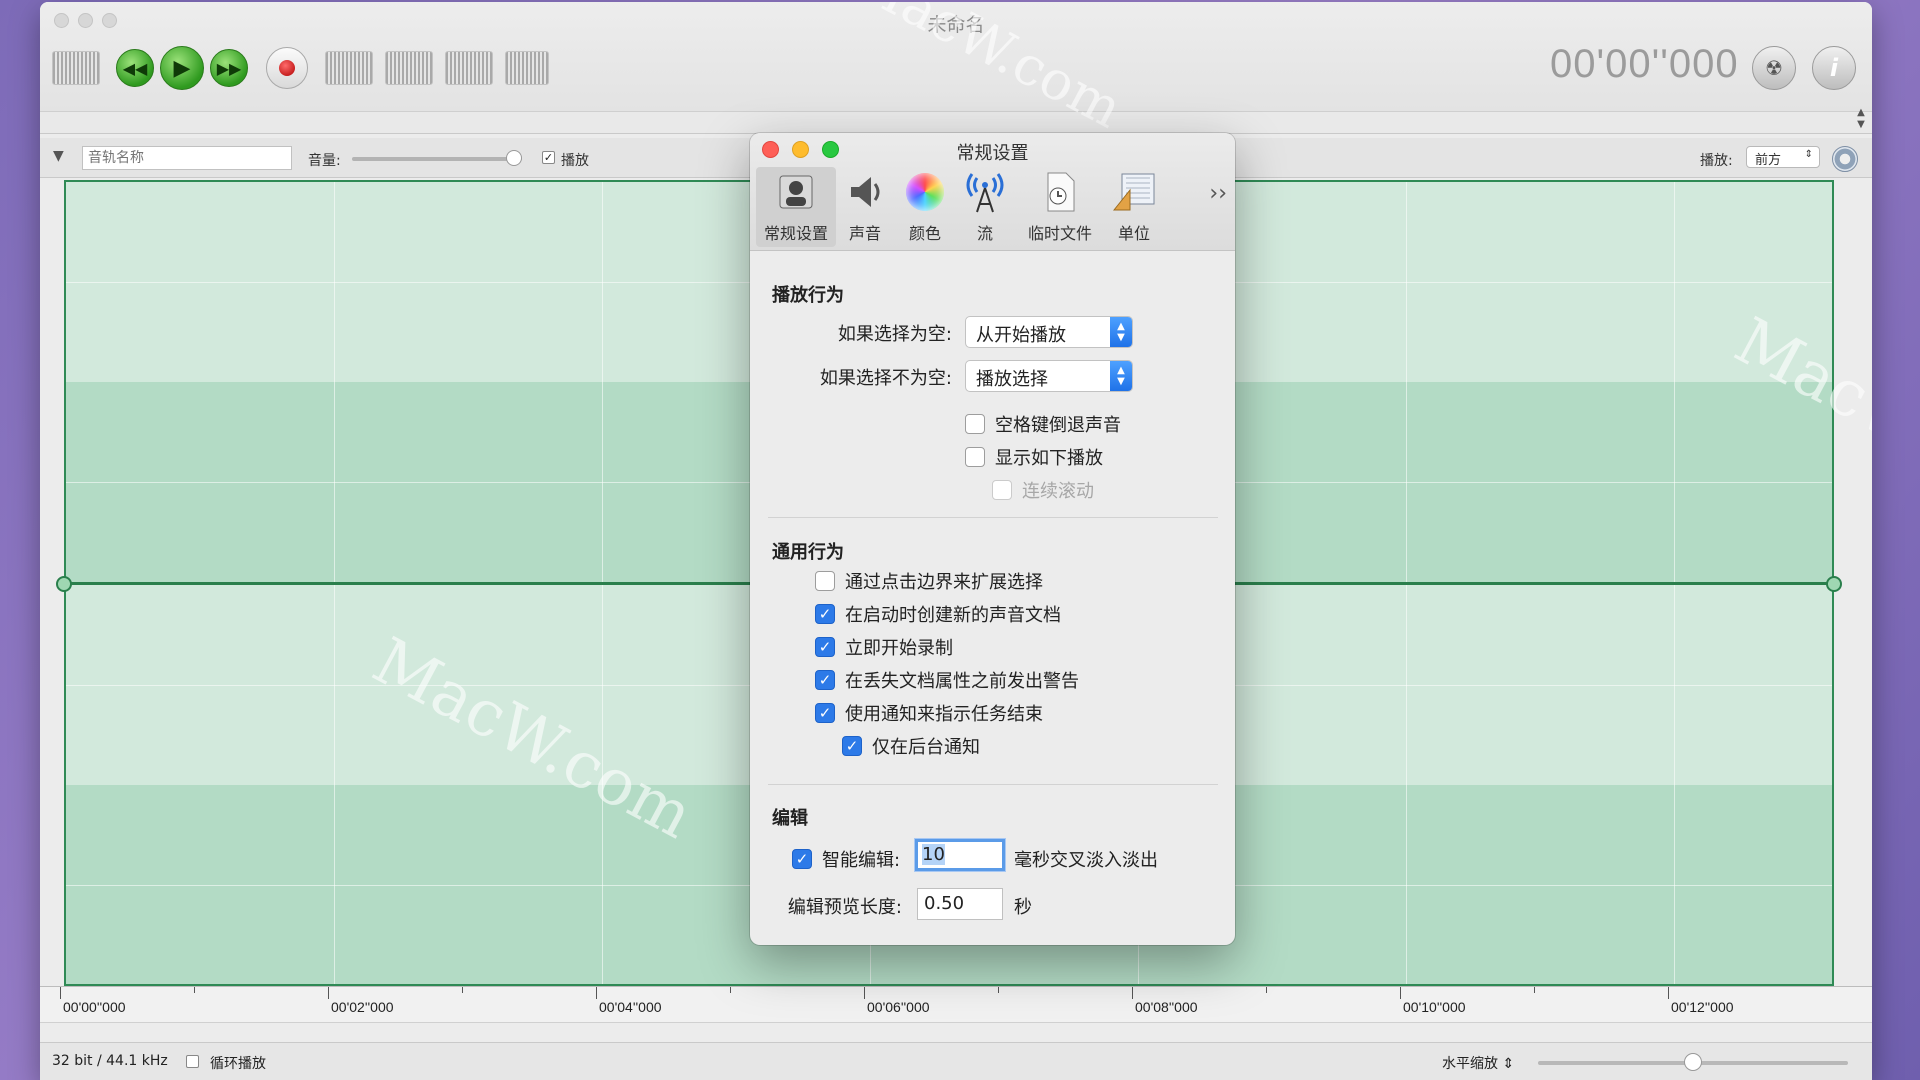  Describe the element at coordinates (513, 158) in the screenshot. I see `volume-slider-knob` at that location.